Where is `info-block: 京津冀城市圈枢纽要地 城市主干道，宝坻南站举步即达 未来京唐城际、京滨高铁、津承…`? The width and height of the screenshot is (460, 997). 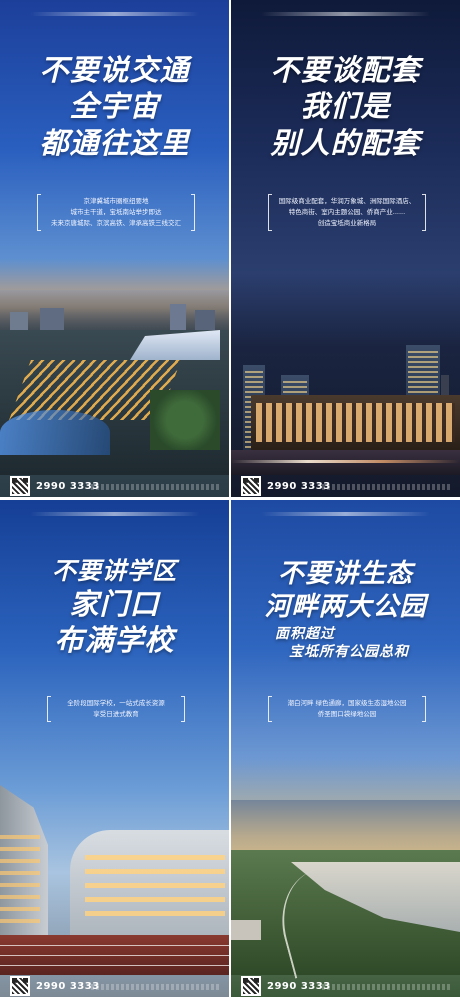
info-block: 京津冀城市圈枢纽要地 城市主干道，宝坻南站举步即达 未来京唐城际、京滨高铁、津承… is located at coordinates (116, 212).